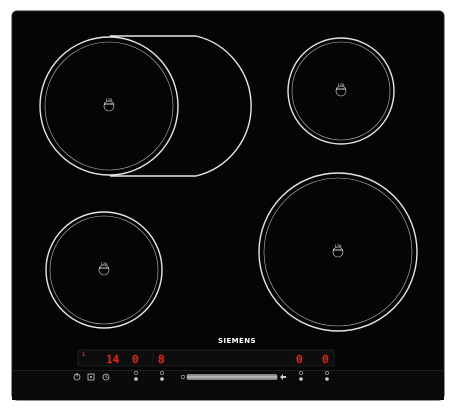  What do you see at coordinates (325, 359) in the screenshot?
I see `zone-4-power-display: 0` at bounding box center [325, 359].